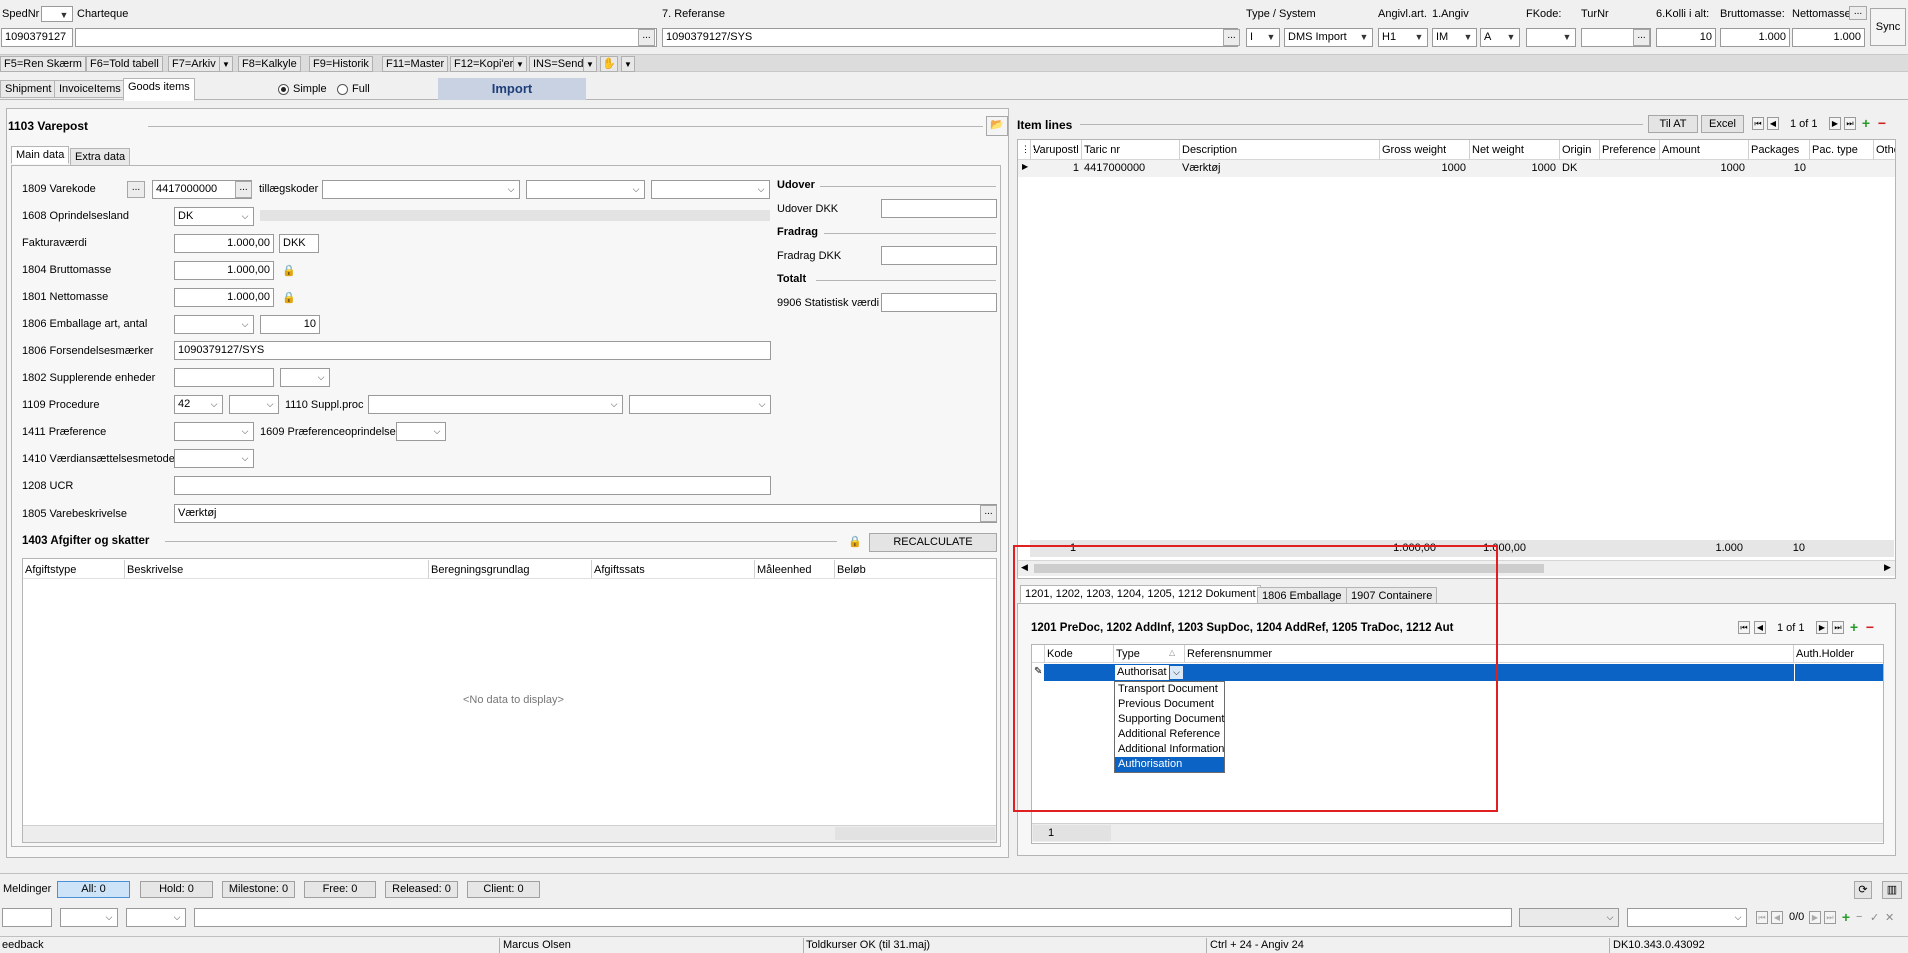 This screenshot has height=953, width=1908. Describe the element at coordinates (341, 64) in the screenshot. I see `historik-button: F9=Historik` at that location.